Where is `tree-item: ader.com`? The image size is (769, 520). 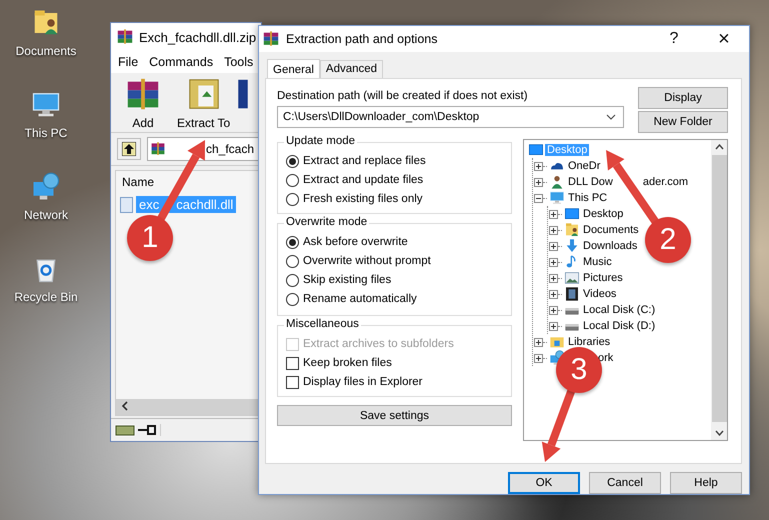 tree-item: ader.com is located at coordinates (665, 182).